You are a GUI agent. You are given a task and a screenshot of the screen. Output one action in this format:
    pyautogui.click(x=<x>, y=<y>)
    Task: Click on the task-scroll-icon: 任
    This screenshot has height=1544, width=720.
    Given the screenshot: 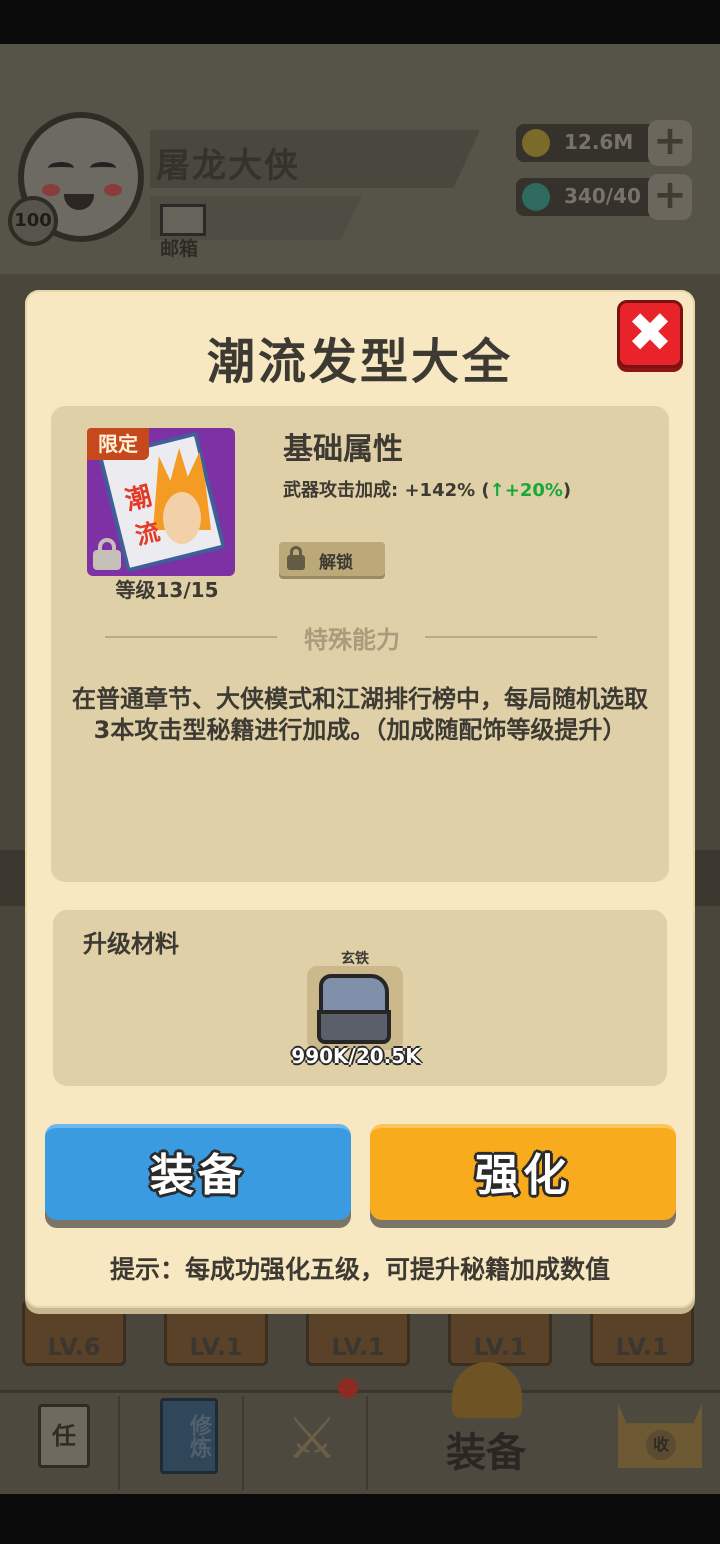 What is the action you would take?
    pyautogui.click(x=64, y=1436)
    